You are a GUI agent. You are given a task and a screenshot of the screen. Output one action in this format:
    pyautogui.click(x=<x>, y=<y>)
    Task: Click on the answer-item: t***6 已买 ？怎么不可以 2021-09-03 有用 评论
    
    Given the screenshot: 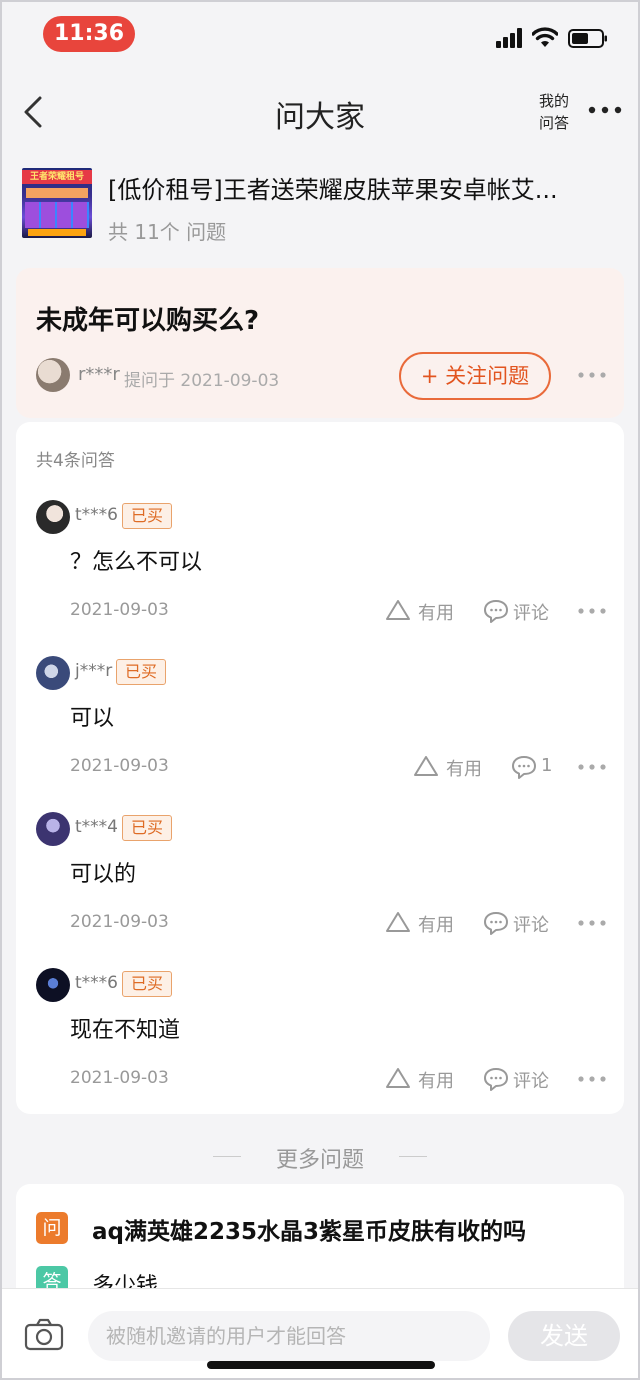 What is the action you would take?
    pyautogui.click(x=320, y=578)
    